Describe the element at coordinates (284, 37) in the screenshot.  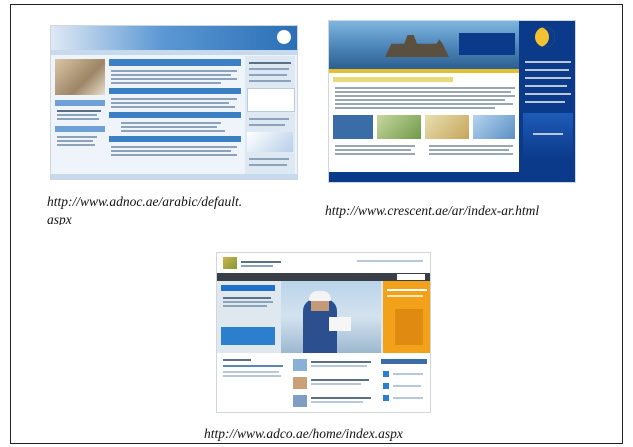
I see `adnoc-logo-icon` at that location.